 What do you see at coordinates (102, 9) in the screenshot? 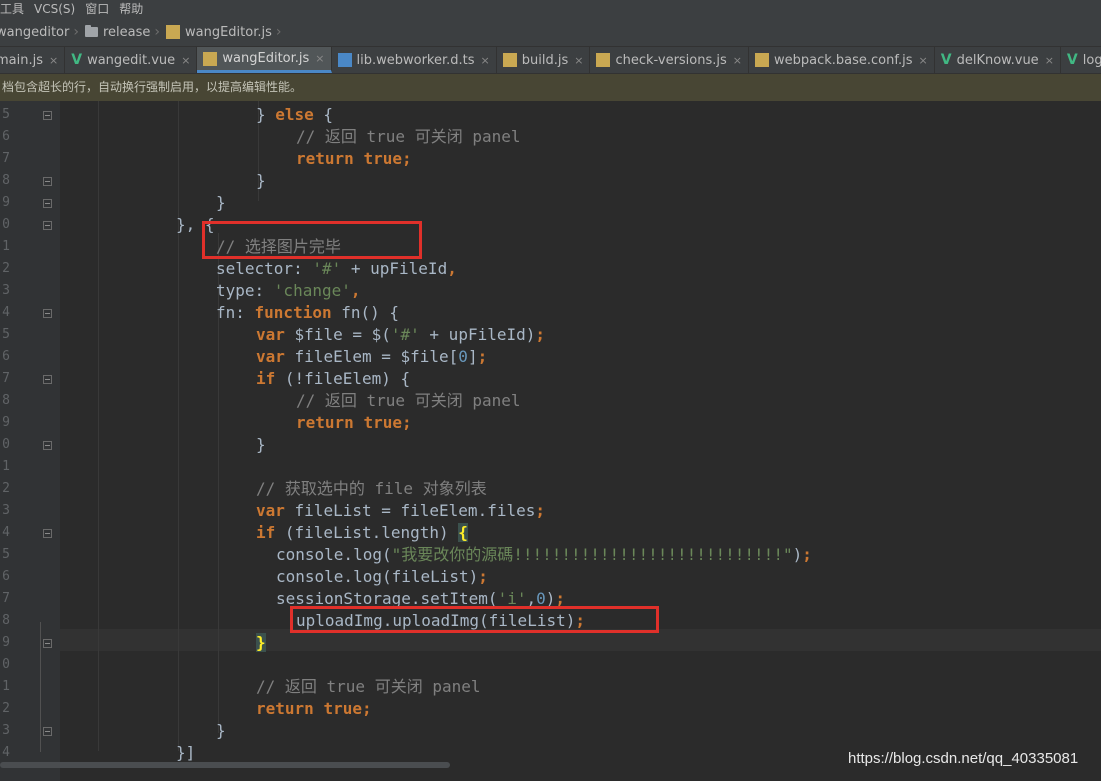
I see `menu-item-2: 窗口` at bounding box center [102, 9].